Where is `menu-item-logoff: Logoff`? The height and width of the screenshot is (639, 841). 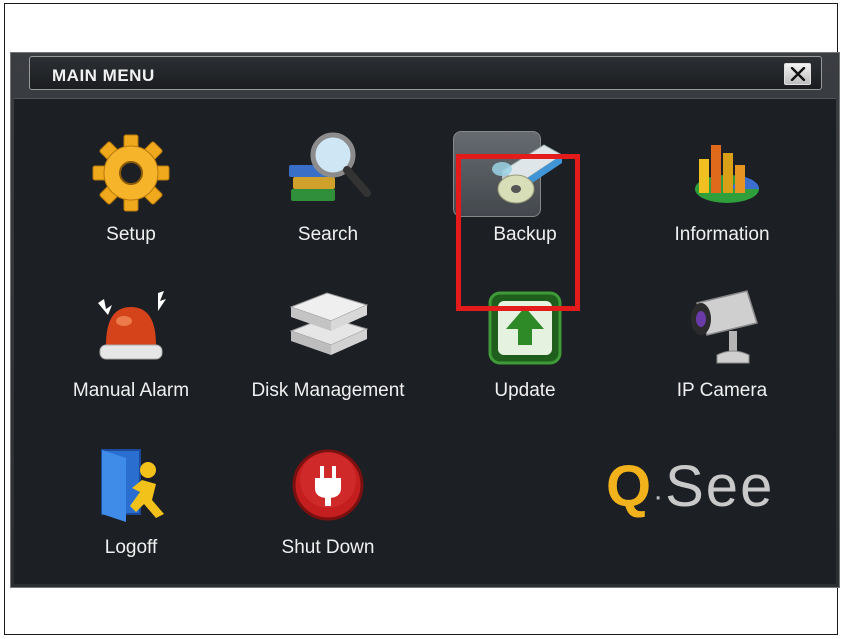 menu-item-logoff: Logoff is located at coordinates (131, 507).